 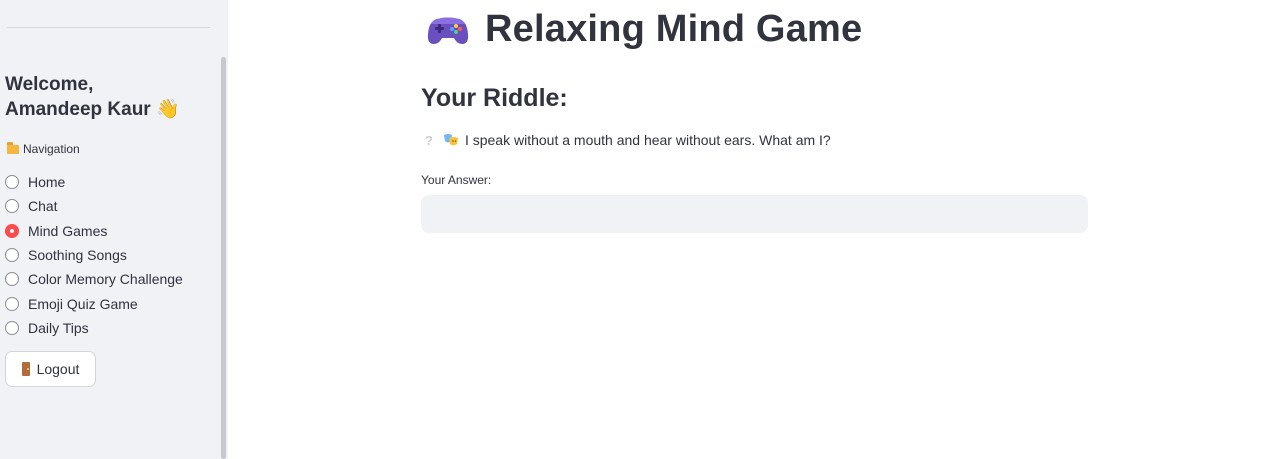 I want to click on navigation-label: Navigation, so click(x=43, y=148).